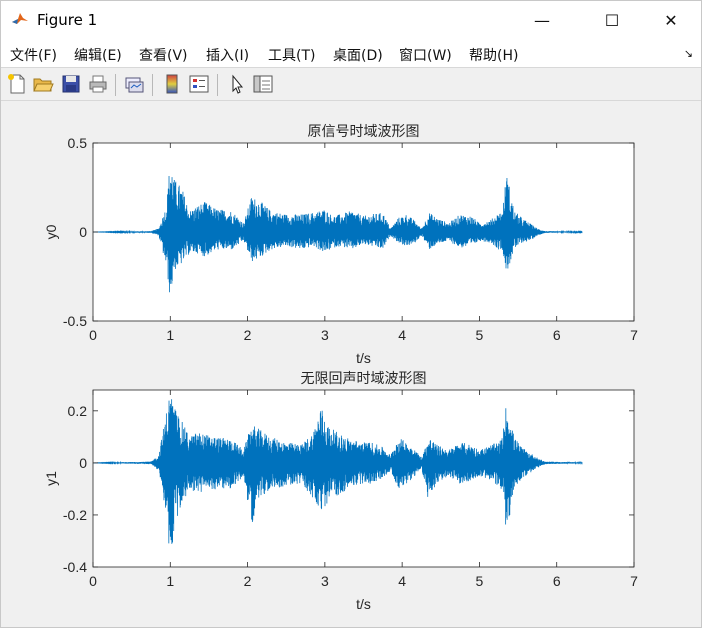 The height and width of the screenshot is (628, 702). I want to click on y-axis-label: y1, so click(51, 478).